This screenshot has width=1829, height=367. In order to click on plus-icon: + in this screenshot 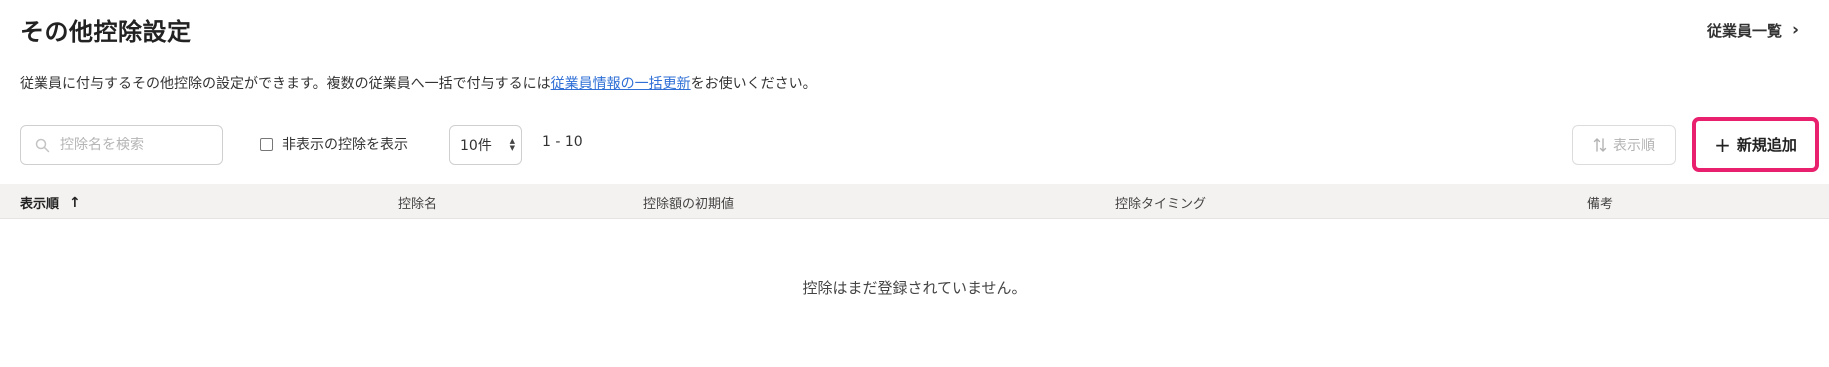, I will do `click(1722, 144)`.